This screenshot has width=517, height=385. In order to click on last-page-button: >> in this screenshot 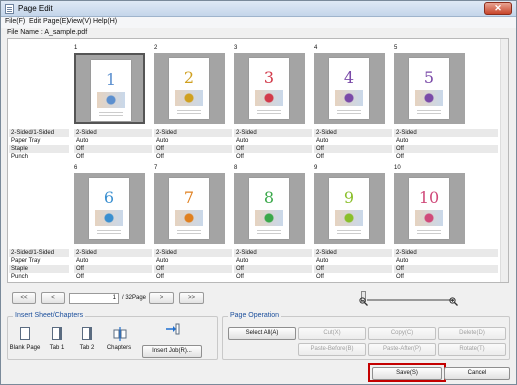, I will do `click(191, 298)`.